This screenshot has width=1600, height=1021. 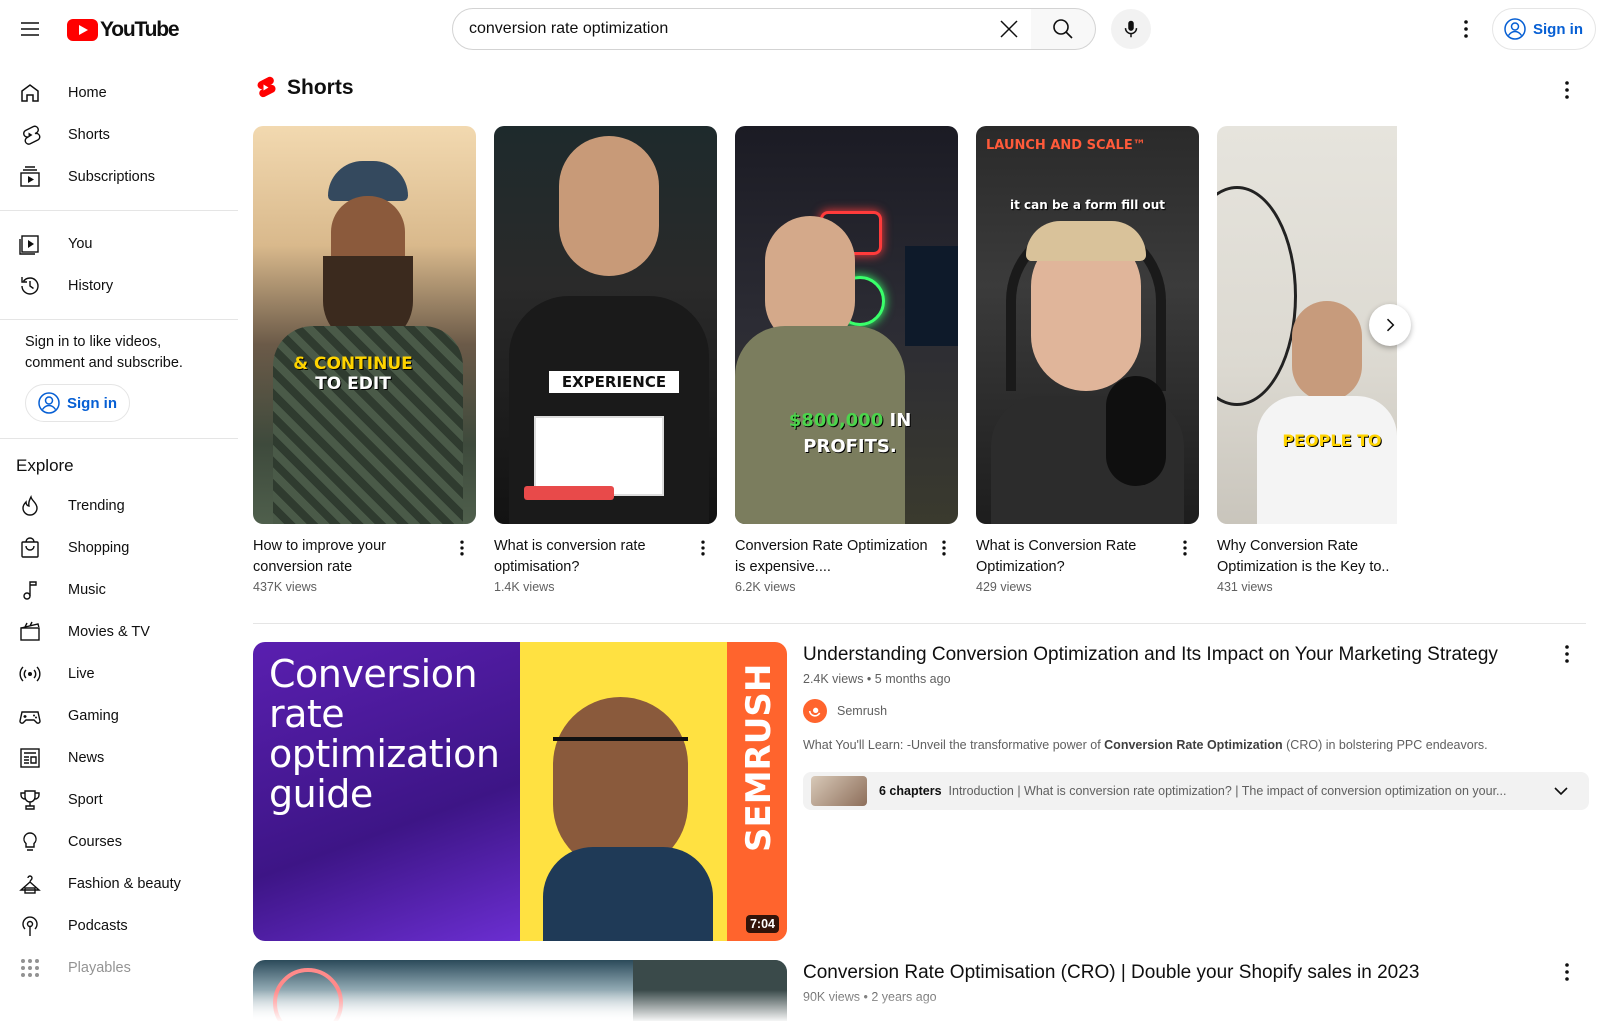 I want to click on sidebar-item-label: Home, so click(x=87, y=93).